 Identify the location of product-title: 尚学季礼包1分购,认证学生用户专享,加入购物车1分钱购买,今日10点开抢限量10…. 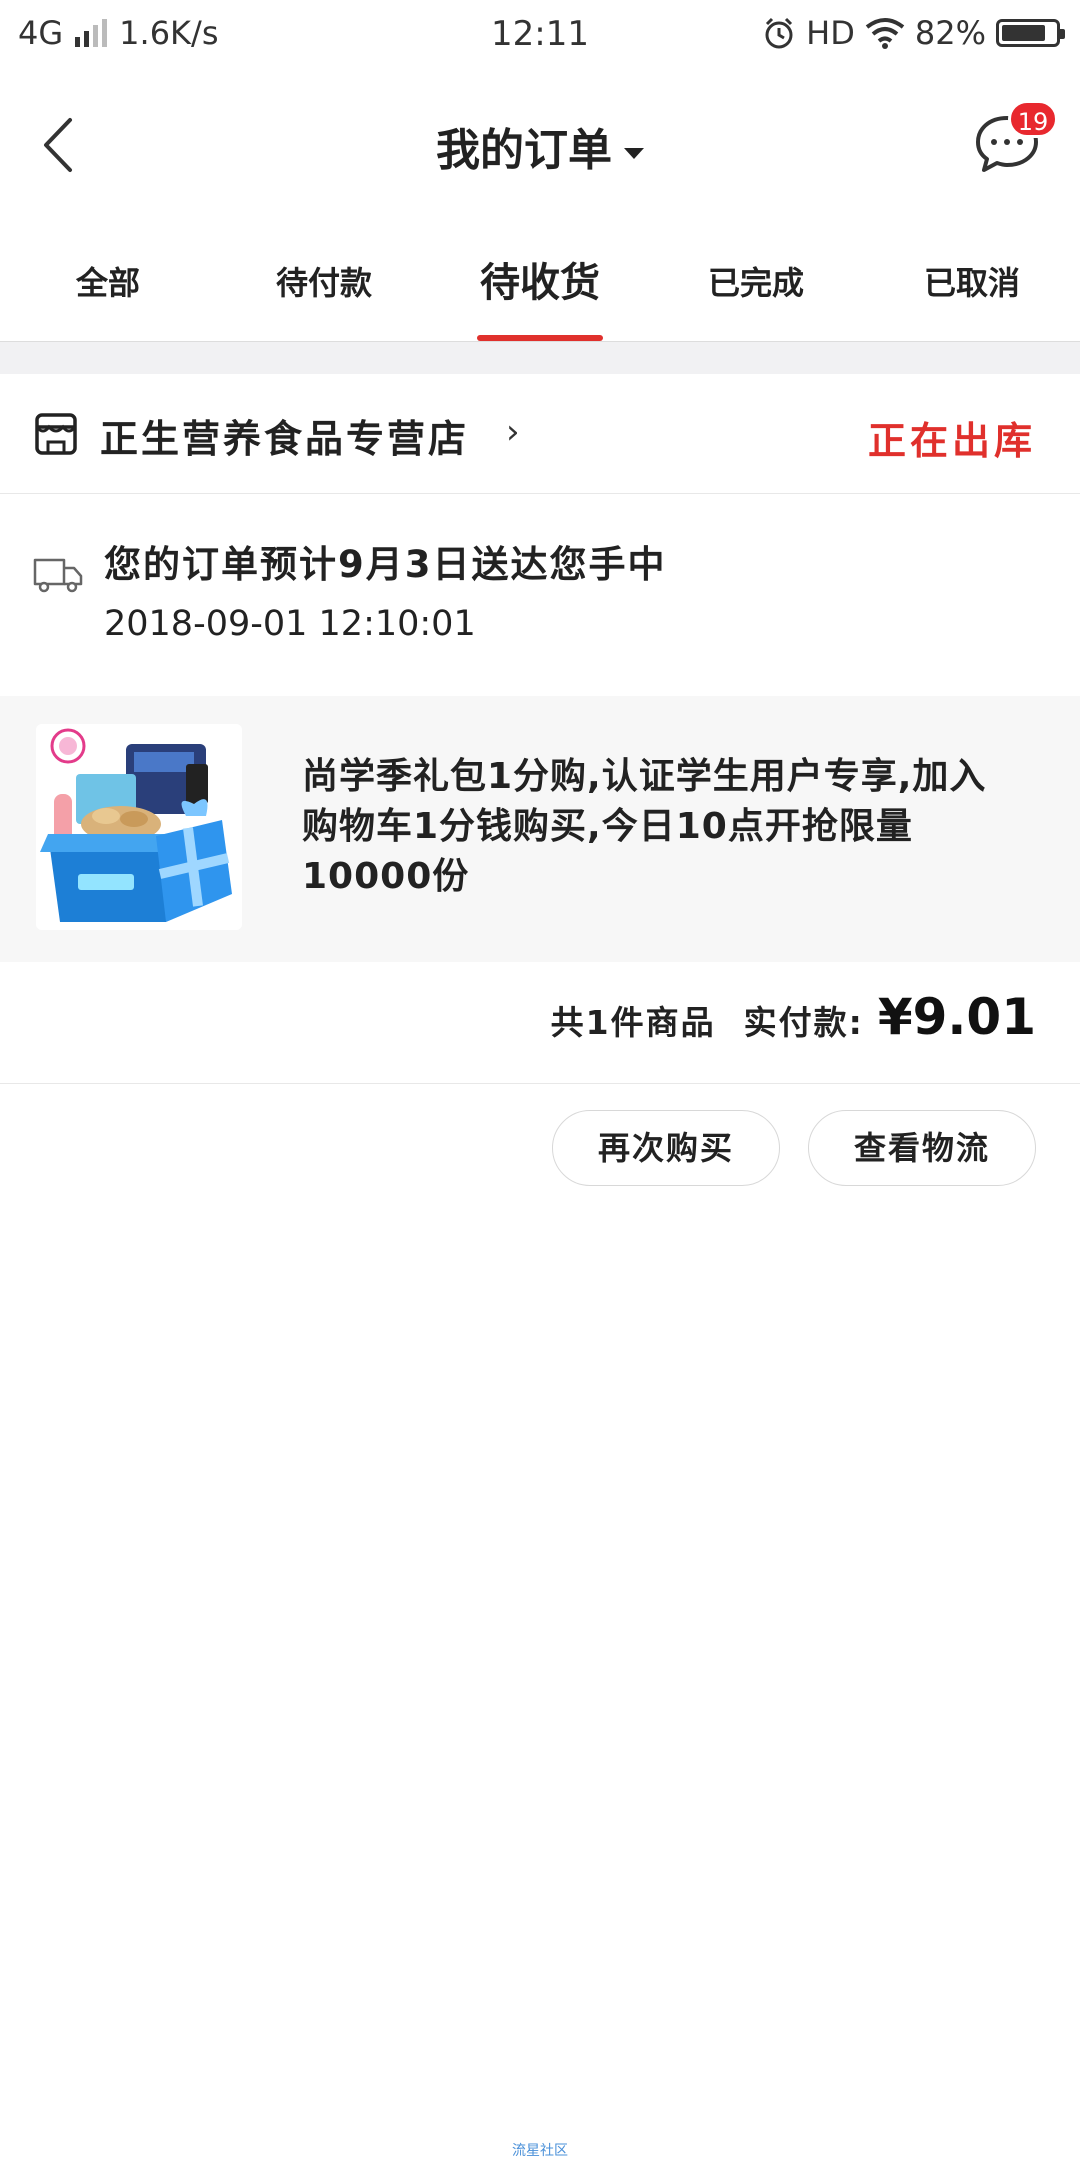
(652, 827).